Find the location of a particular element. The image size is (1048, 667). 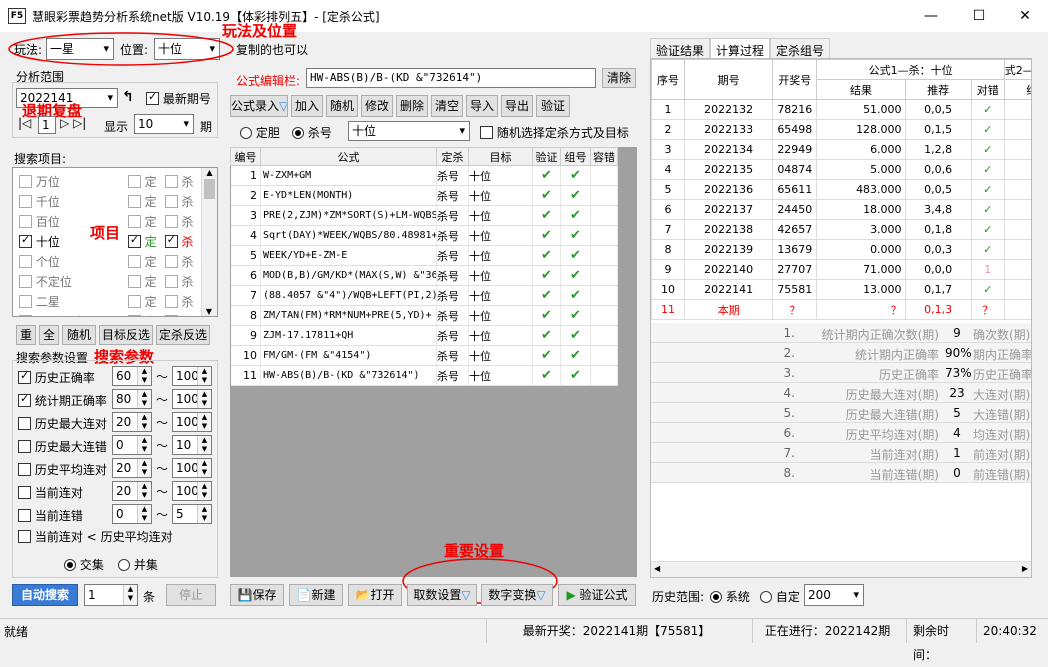

show-count-select: 10 is located at coordinates (164, 124).